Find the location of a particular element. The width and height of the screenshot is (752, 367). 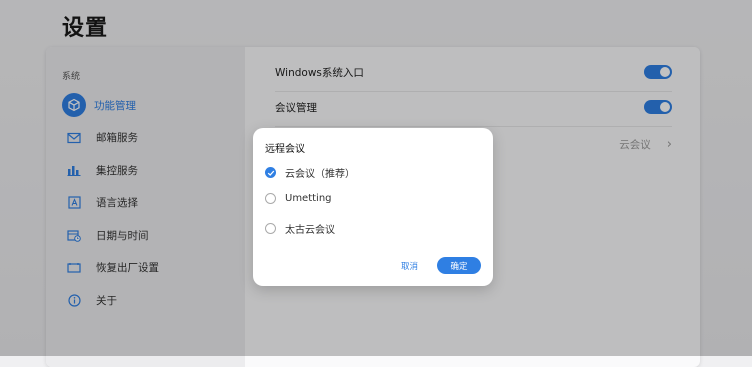

option-label: 太古云会议 is located at coordinates (310, 230).